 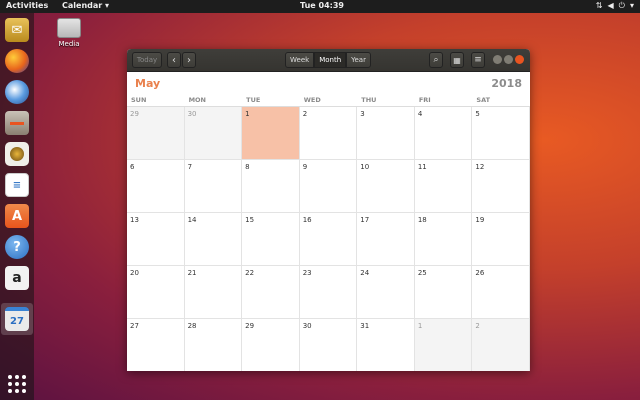 What do you see at coordinates (17, 185) in the screenshot?
I see `libreoffice-writer-icon: ≡` at bounding box center [17, 185].